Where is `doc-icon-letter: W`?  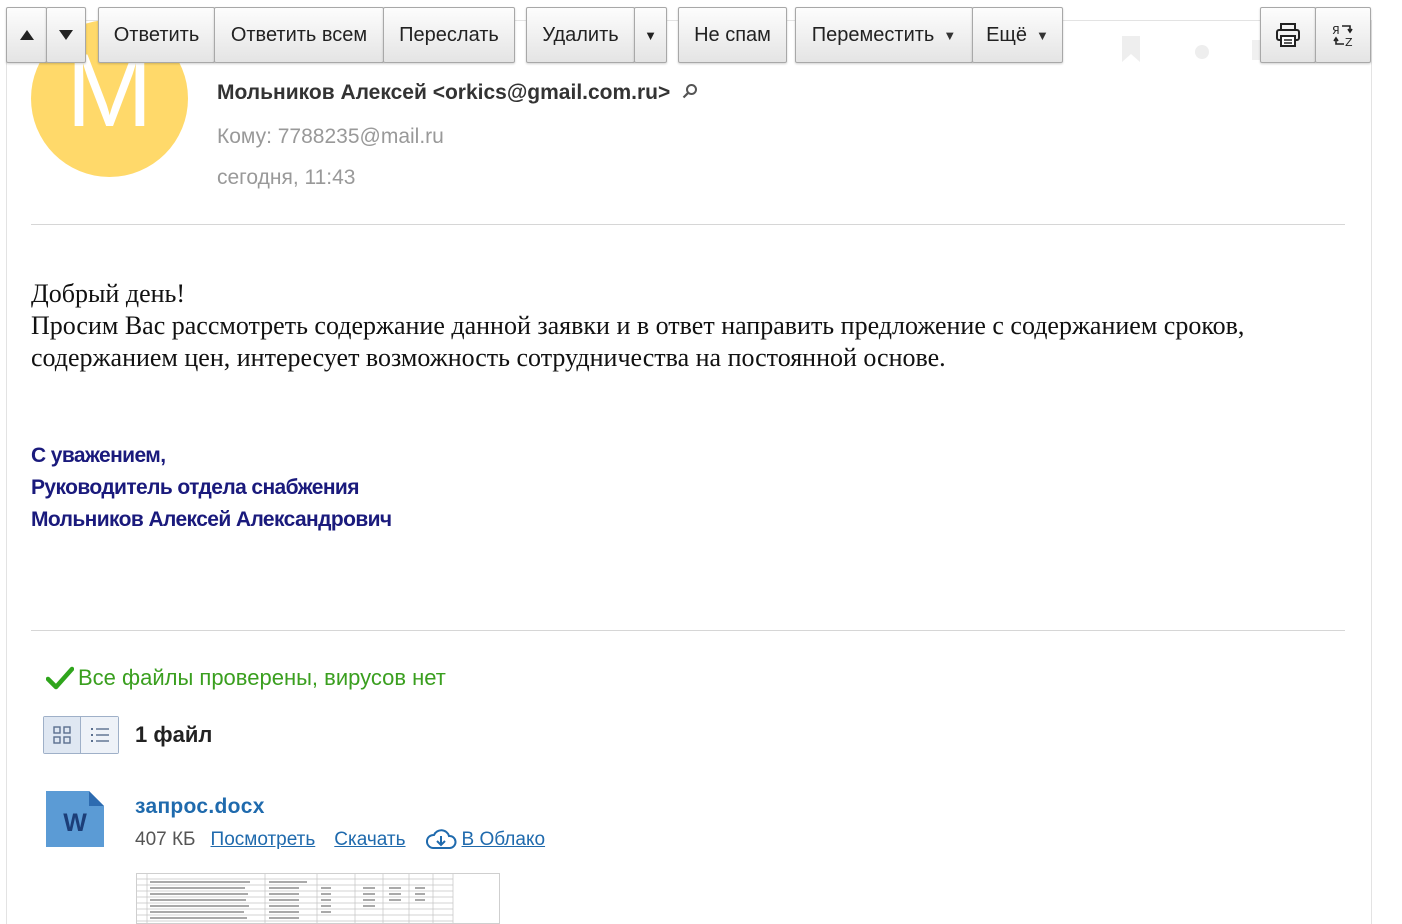 doc-icon-letter: W is located at coordinates (75, 823).